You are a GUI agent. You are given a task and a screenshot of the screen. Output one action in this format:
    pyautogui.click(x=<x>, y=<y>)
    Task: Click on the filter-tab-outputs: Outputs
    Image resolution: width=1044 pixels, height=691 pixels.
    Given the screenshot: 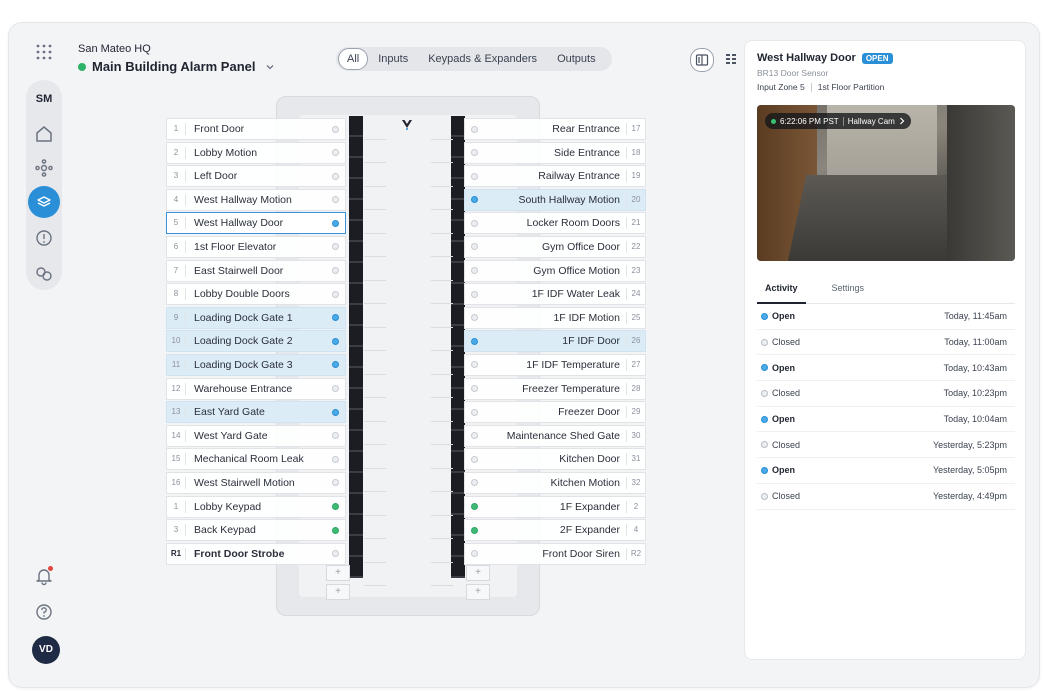 What is the action you would take?
    pyautogui.click(x=576, y=59)
    